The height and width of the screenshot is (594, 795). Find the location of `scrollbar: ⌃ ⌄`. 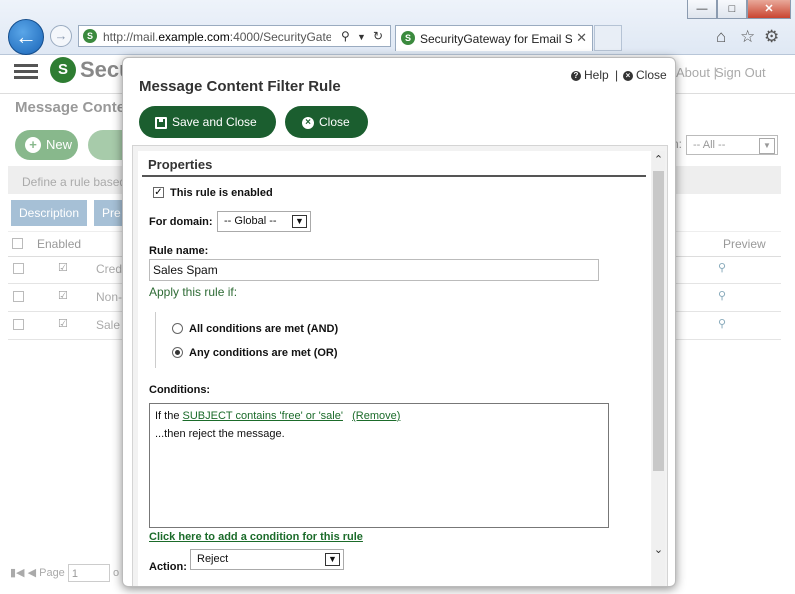

scrollbar: ⌃ ⌄ is located at coordinates (658, 368).